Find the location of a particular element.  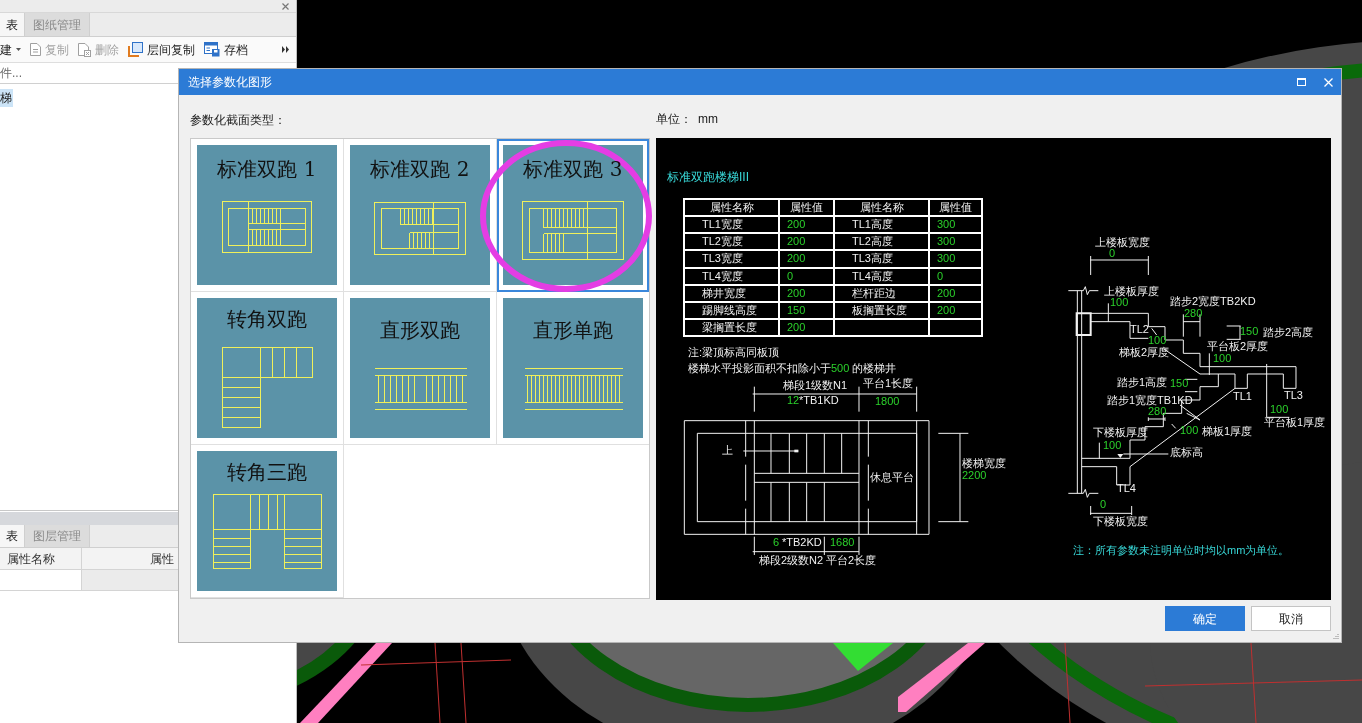

note-text: 楼梯水平投影面积不扣除小于500 的楼梯井 is located at coordinates (792, 368).